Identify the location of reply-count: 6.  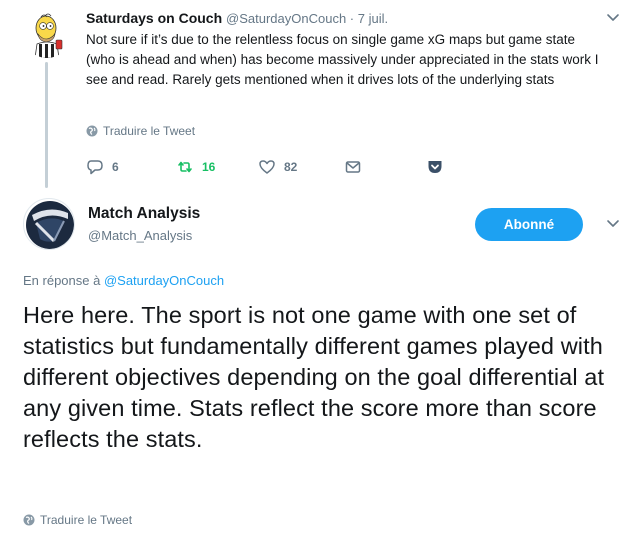
(115, 167).